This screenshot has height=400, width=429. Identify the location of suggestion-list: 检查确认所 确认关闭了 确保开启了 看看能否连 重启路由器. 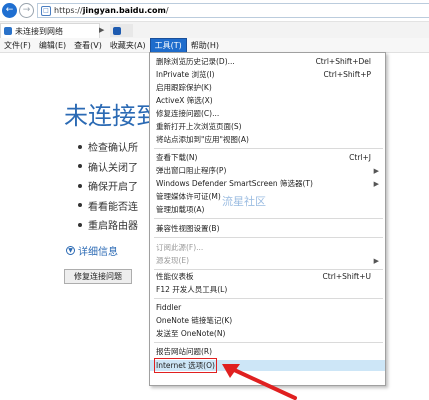
(108, 186).